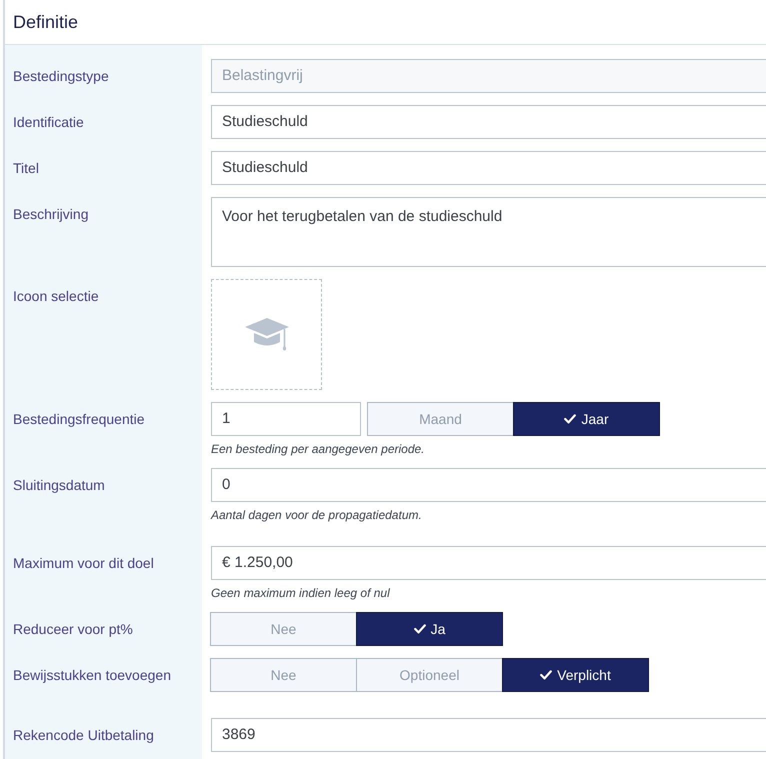  What do you see at coordinates (59, 485) in the screenshot?
I see `field-label: Sluitingsdatum` at bounding box center [59, 485].